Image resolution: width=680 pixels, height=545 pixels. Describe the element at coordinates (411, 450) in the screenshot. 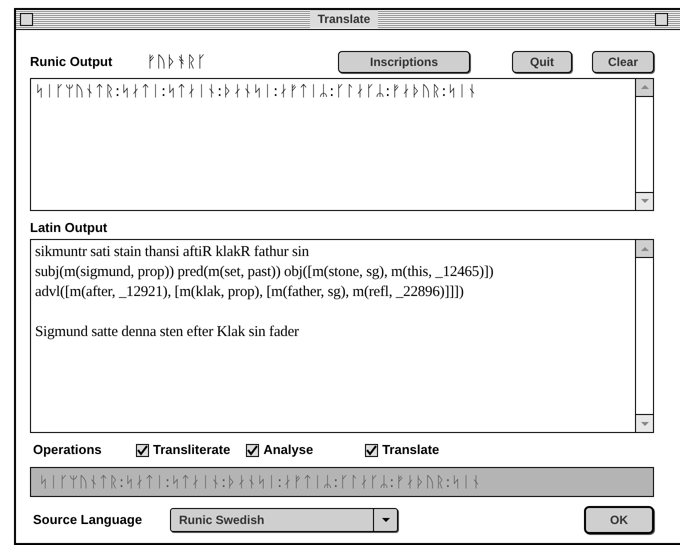

I see `checkbox-label: Translate` at that location.